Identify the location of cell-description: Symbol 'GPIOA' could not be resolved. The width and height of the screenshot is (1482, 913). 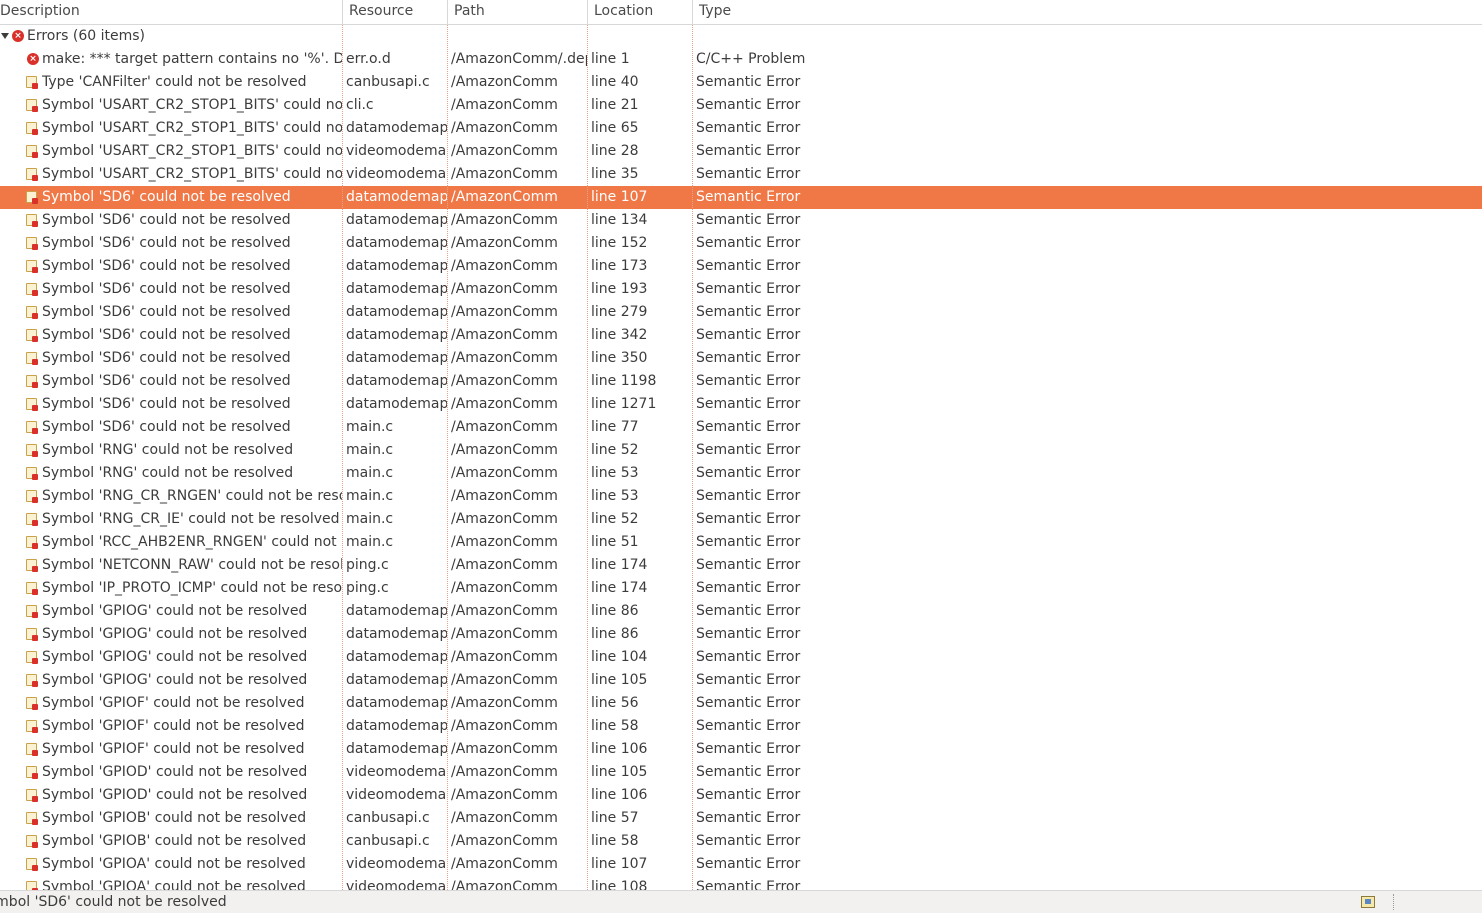
(171, 864).